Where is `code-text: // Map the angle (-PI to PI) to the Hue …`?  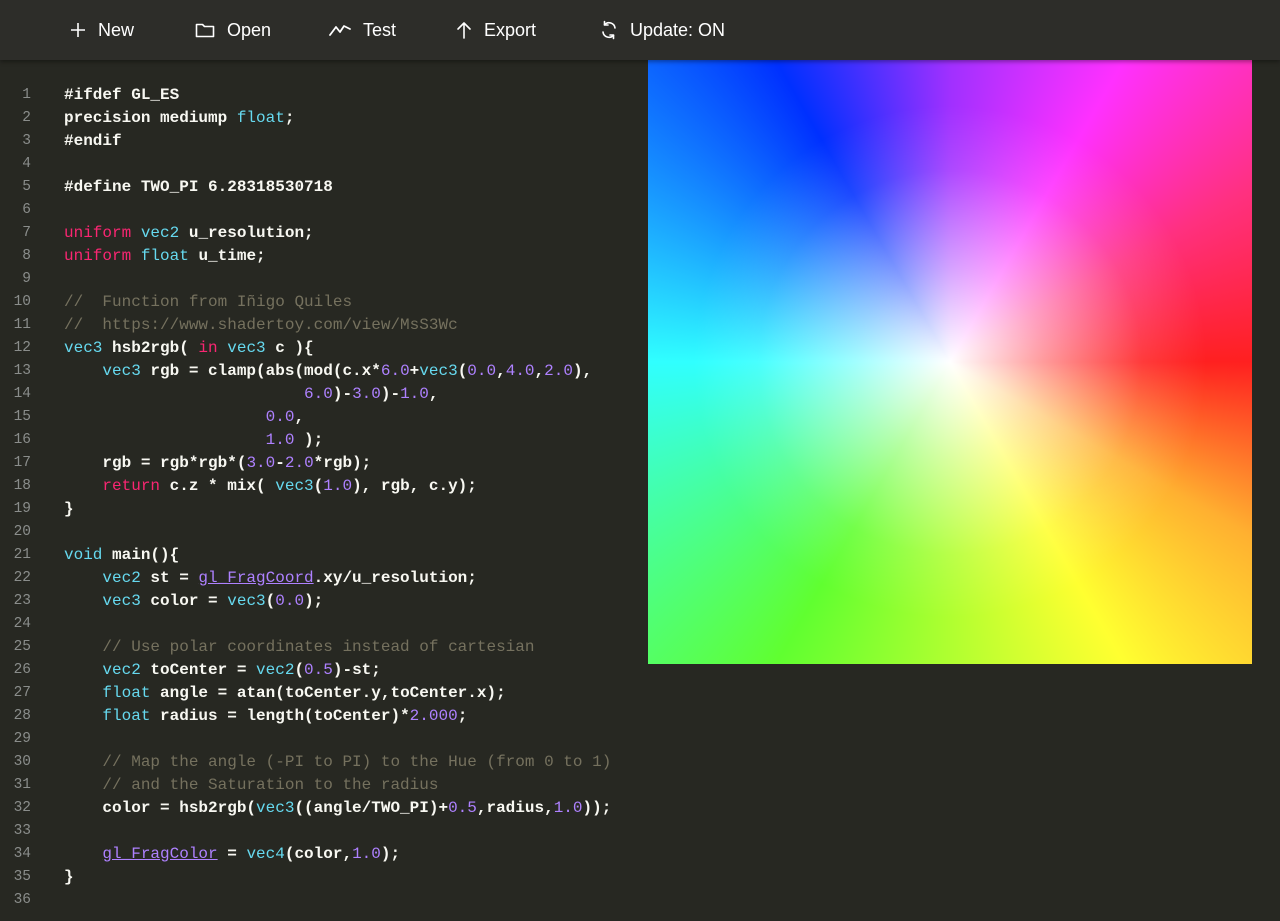 code-text: // Map the angle (-PI to PI) to the Hue … is located at coordinates (337, 762).